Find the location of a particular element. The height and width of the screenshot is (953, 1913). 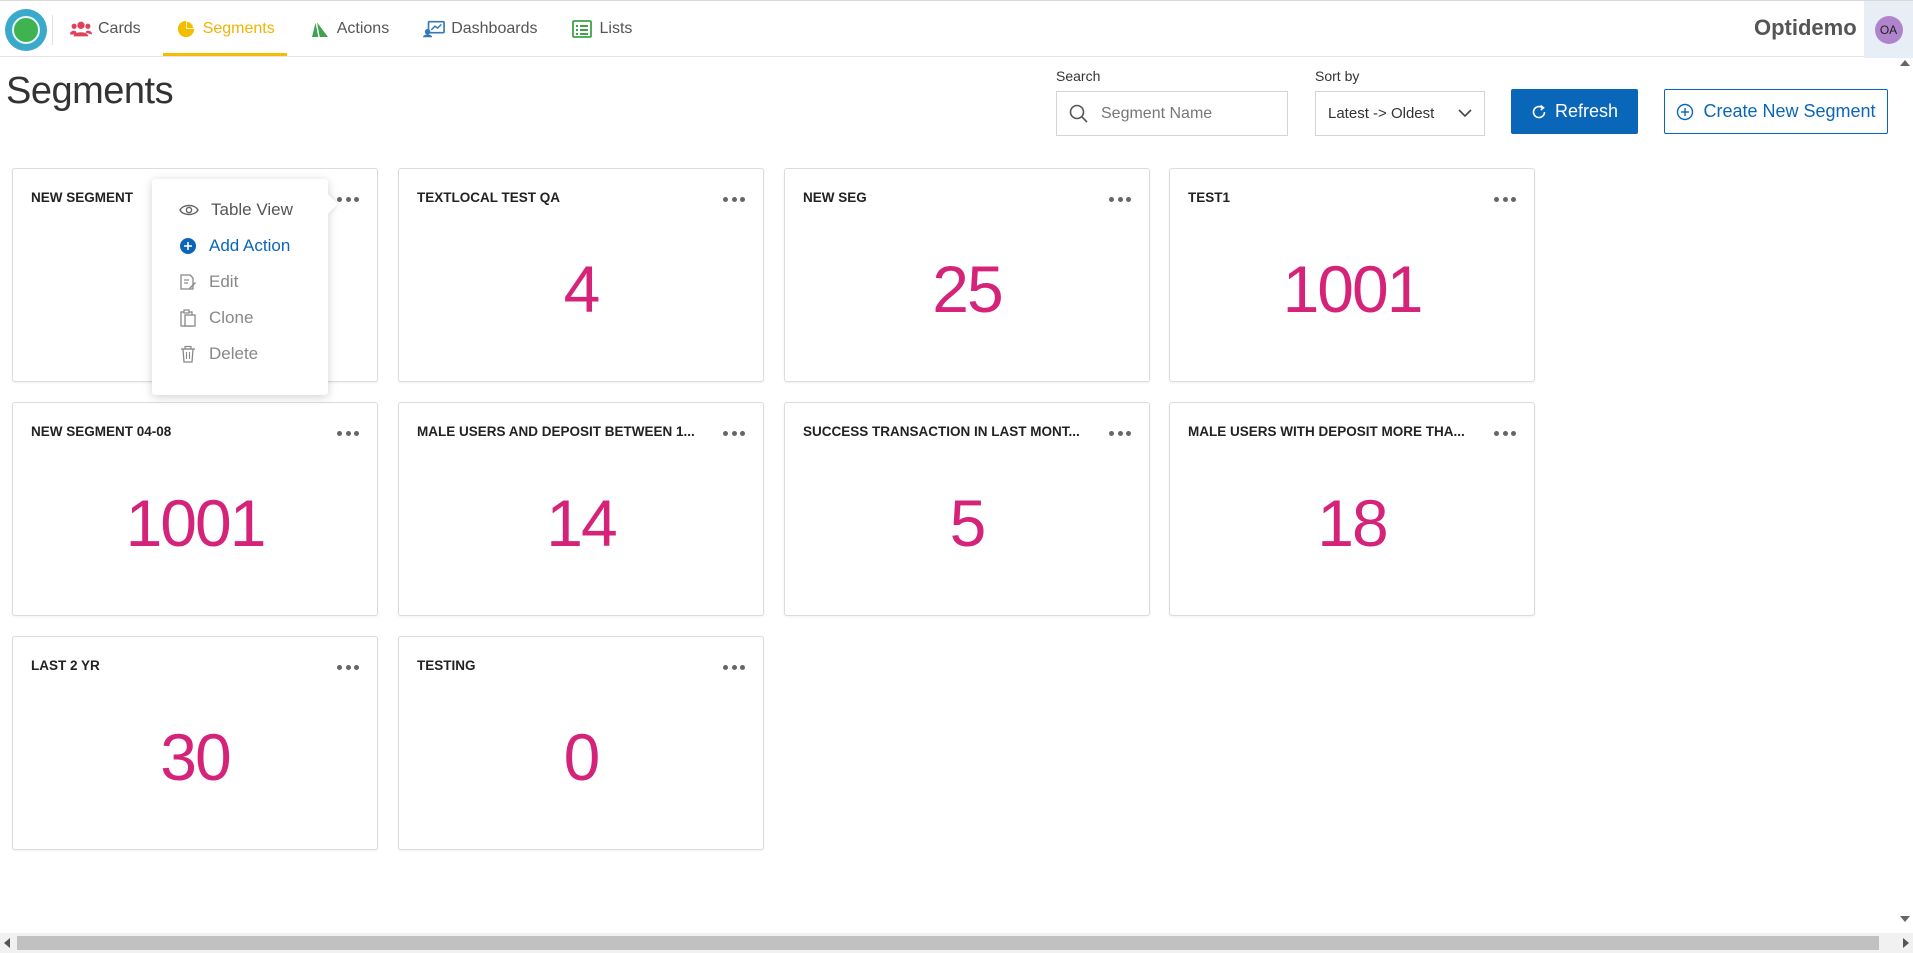

scroll-down-arrow is located at coordinates (1905, 919).